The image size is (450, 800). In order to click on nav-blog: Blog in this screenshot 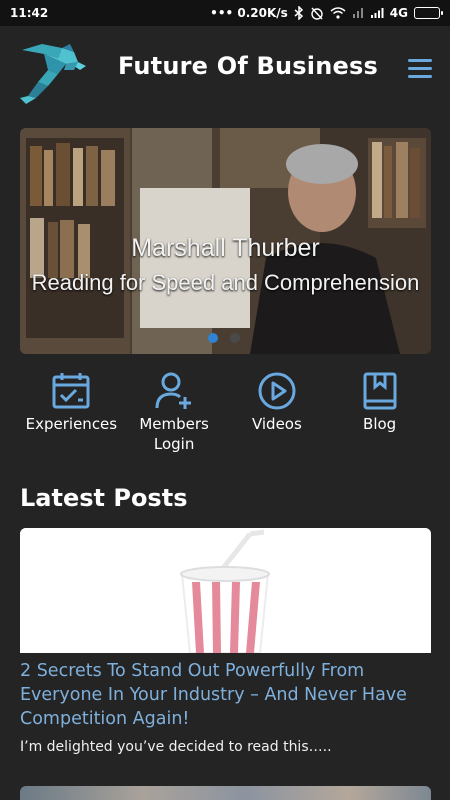, I will do `click(379, 412)`.